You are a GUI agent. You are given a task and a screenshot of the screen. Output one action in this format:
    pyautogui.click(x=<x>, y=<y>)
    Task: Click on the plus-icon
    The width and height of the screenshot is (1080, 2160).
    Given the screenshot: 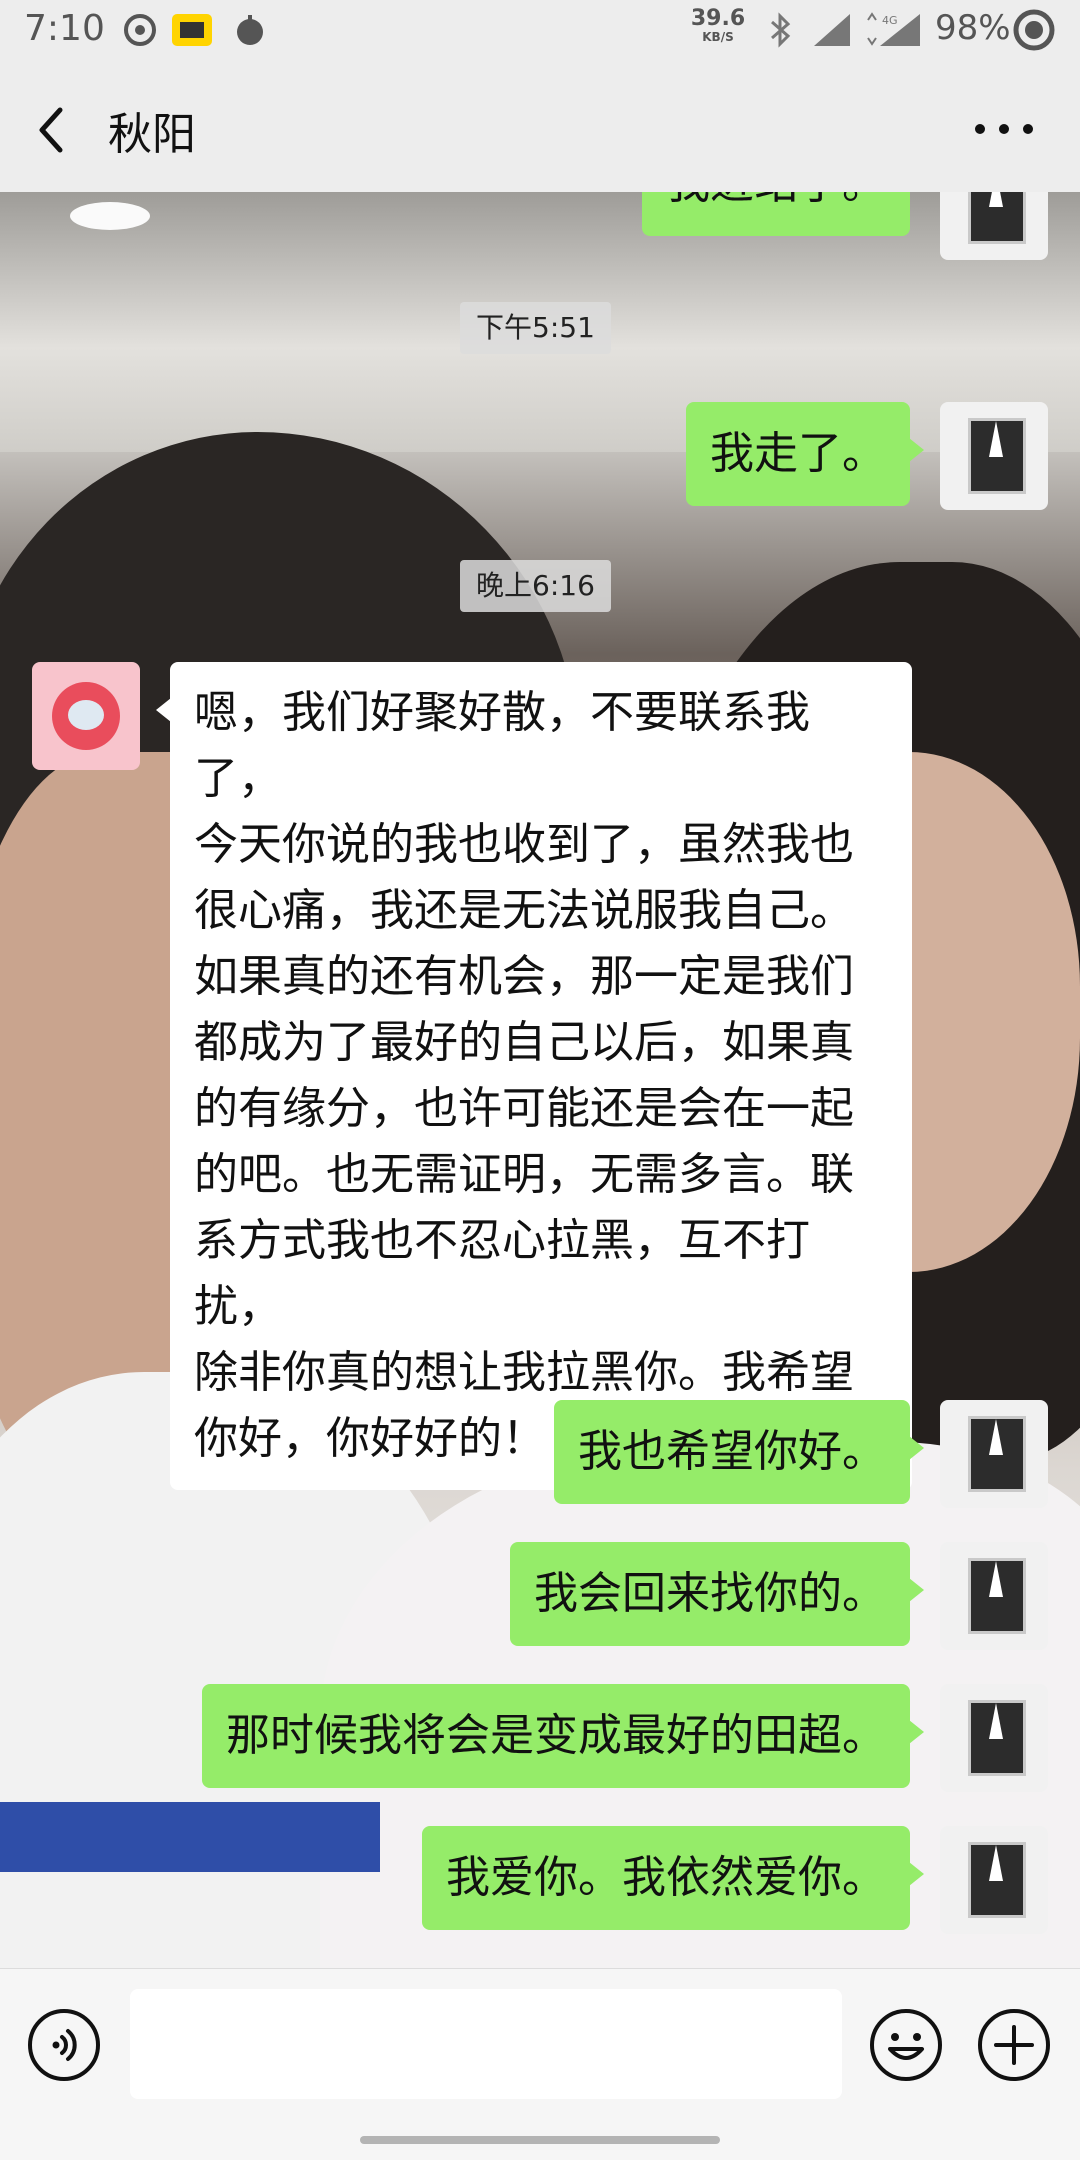 What is the action you would take?
    pyautogui.click(x=1014, y=2045)
    